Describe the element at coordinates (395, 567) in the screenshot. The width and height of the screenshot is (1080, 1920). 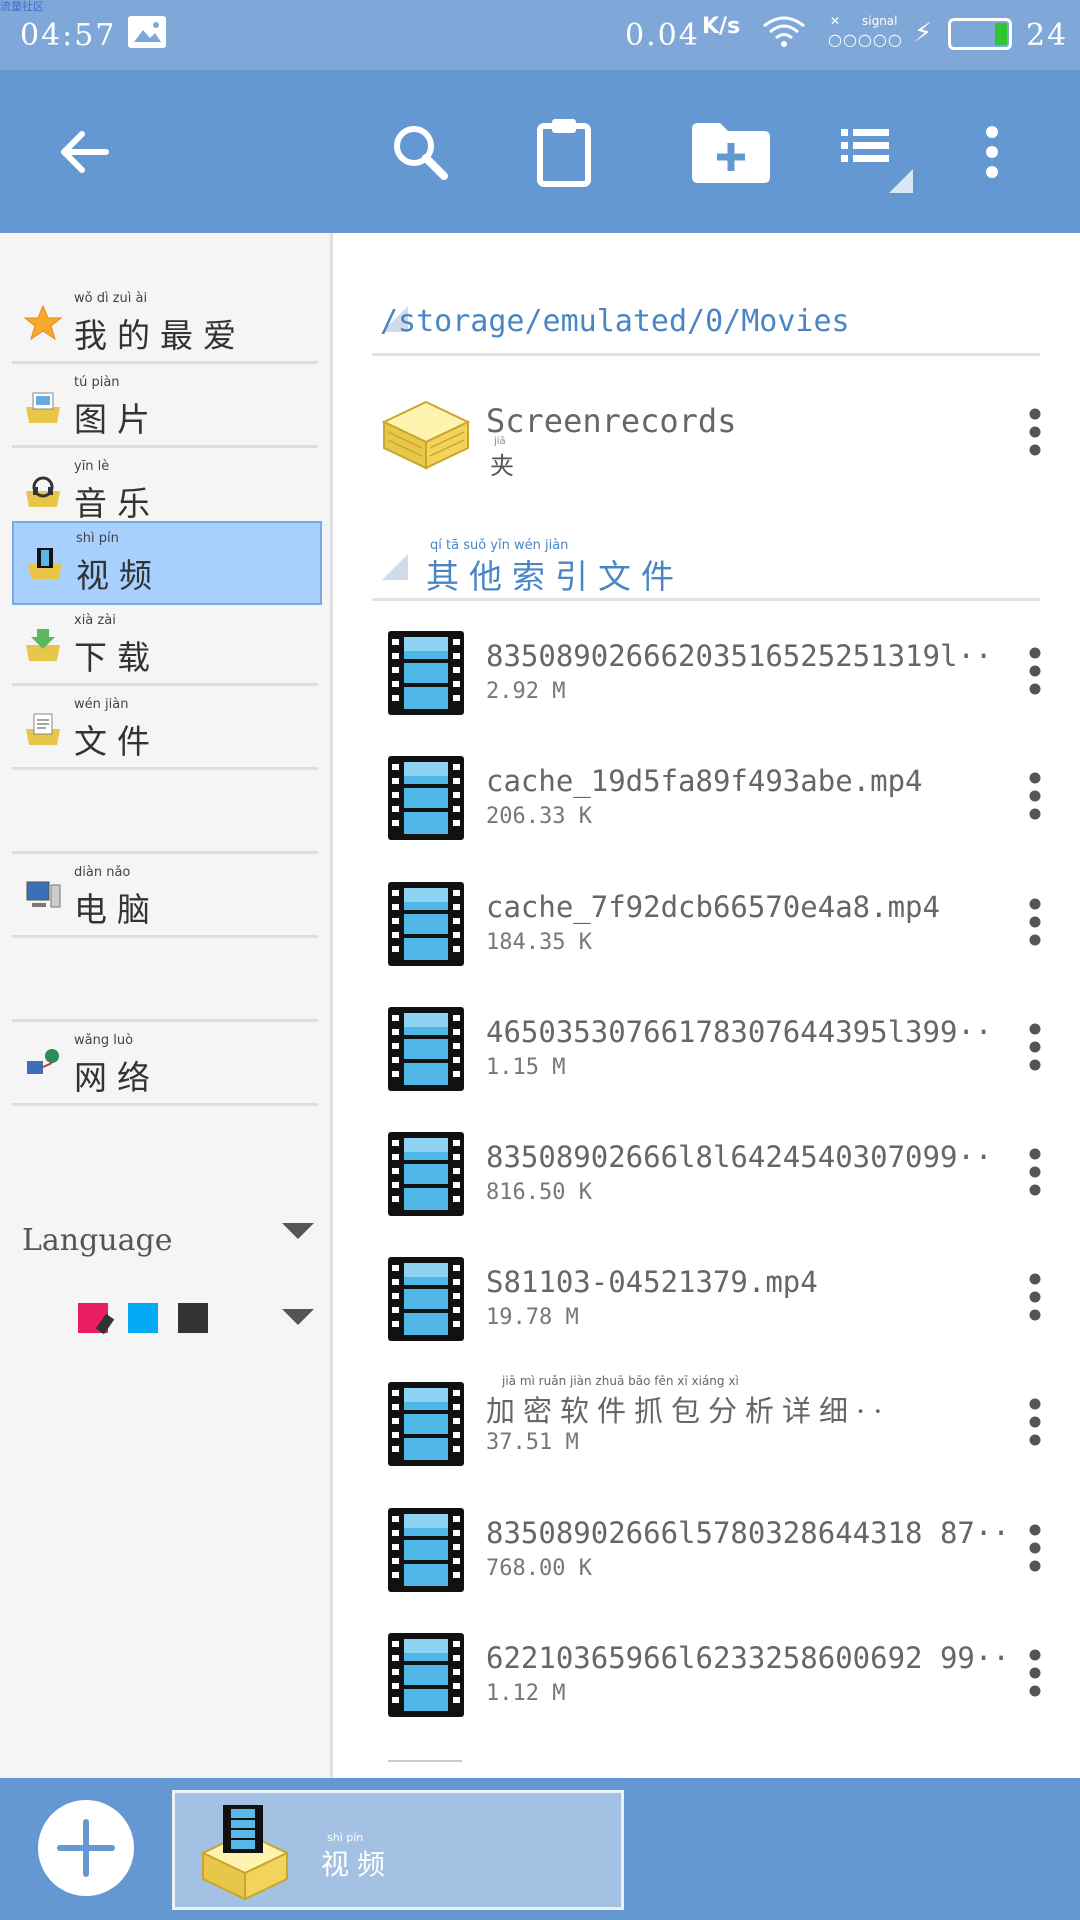
I see `collapse-triangle-icon` at that location.